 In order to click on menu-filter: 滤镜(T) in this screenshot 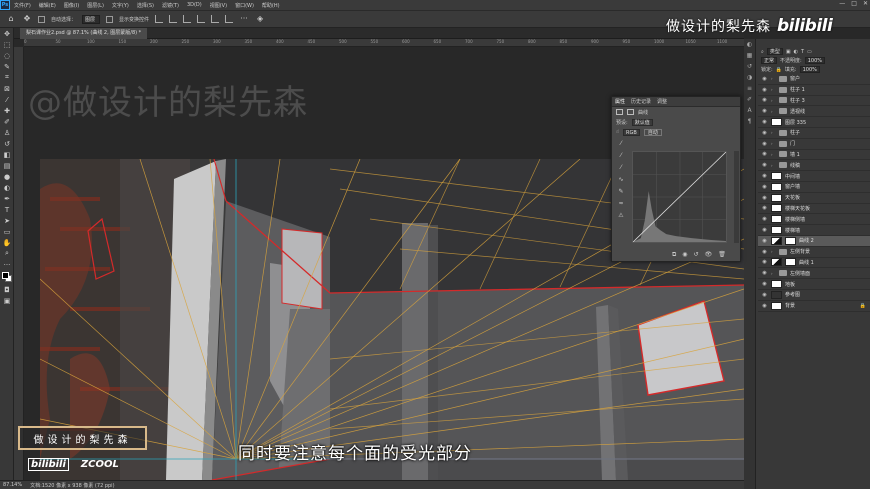, I will do `click(170, 5)`.